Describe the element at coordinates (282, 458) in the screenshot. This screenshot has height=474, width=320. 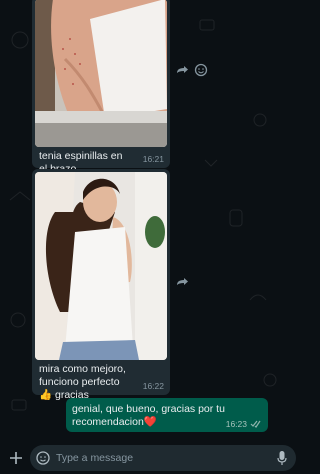
I see `microphone-icon` at that location.